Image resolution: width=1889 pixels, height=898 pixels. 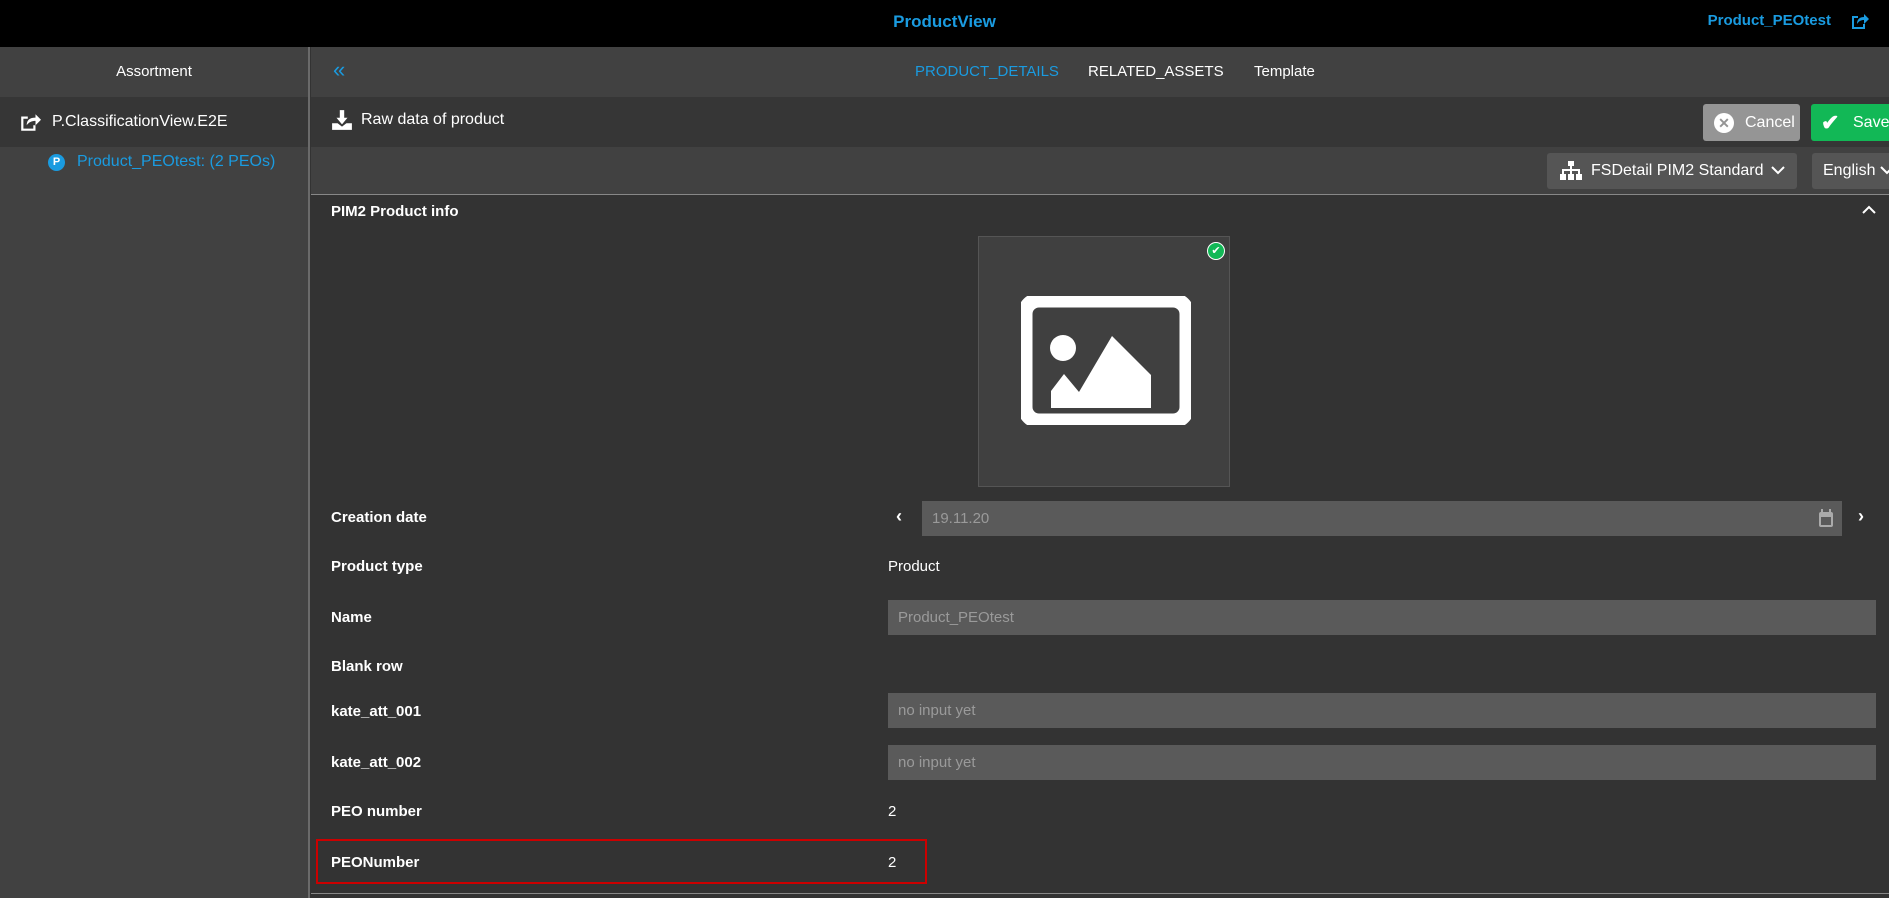 I want to click on top-bar: ProductView Product_PEOtest, so click(x=944, y=23).